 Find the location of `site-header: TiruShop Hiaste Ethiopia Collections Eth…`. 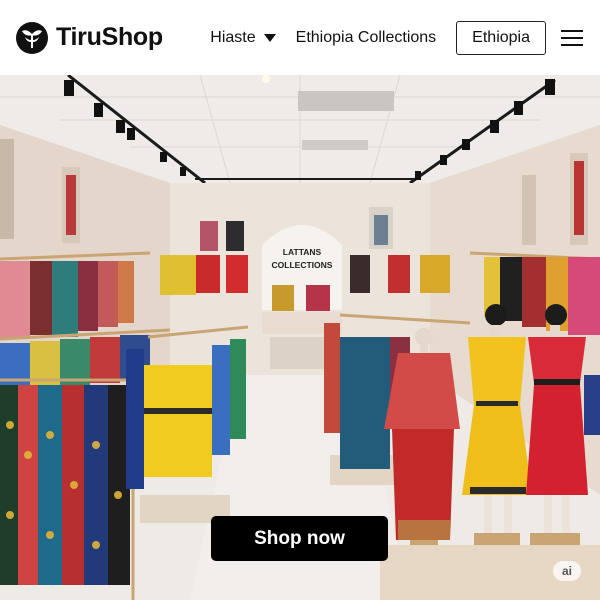

site-header: TiruShop Hiaste Ethiopia Collections Eth… is located at coordinates (300, 37).